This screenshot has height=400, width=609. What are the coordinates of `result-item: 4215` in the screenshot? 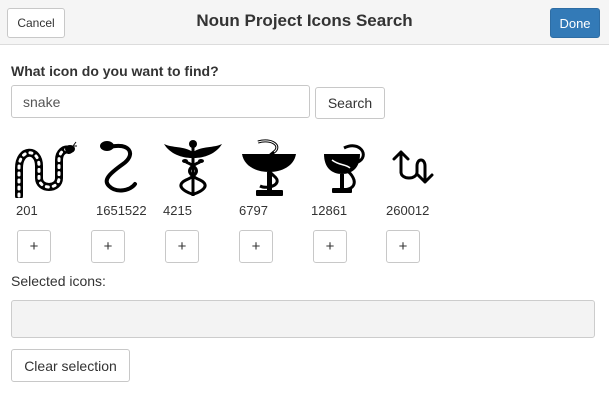 It's located at (198, 178).